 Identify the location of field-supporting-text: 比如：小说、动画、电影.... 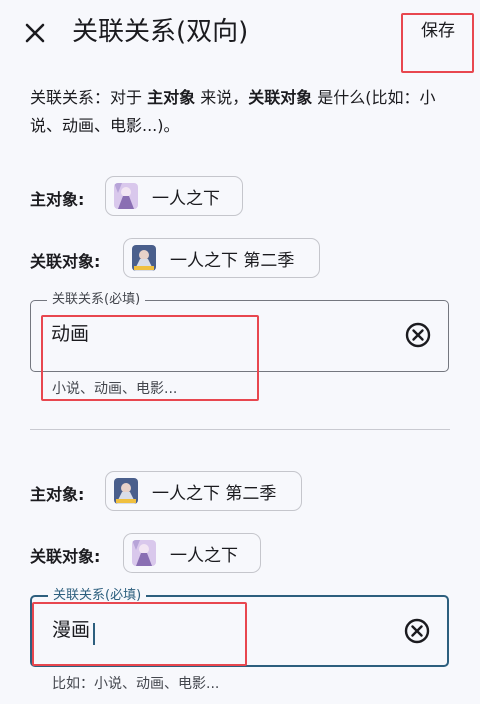
(136, 684).